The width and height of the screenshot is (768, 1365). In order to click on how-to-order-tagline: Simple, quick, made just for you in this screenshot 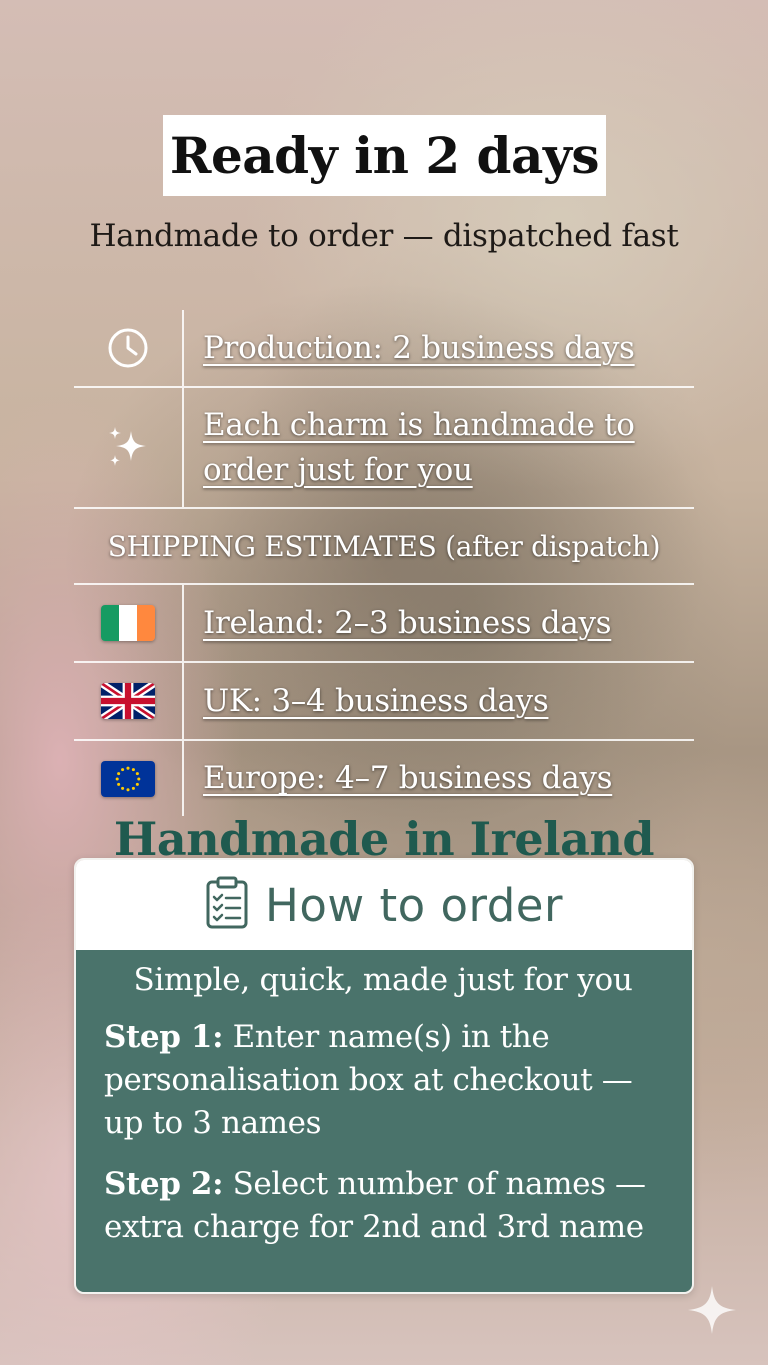, I will do `click(383, 980)`.